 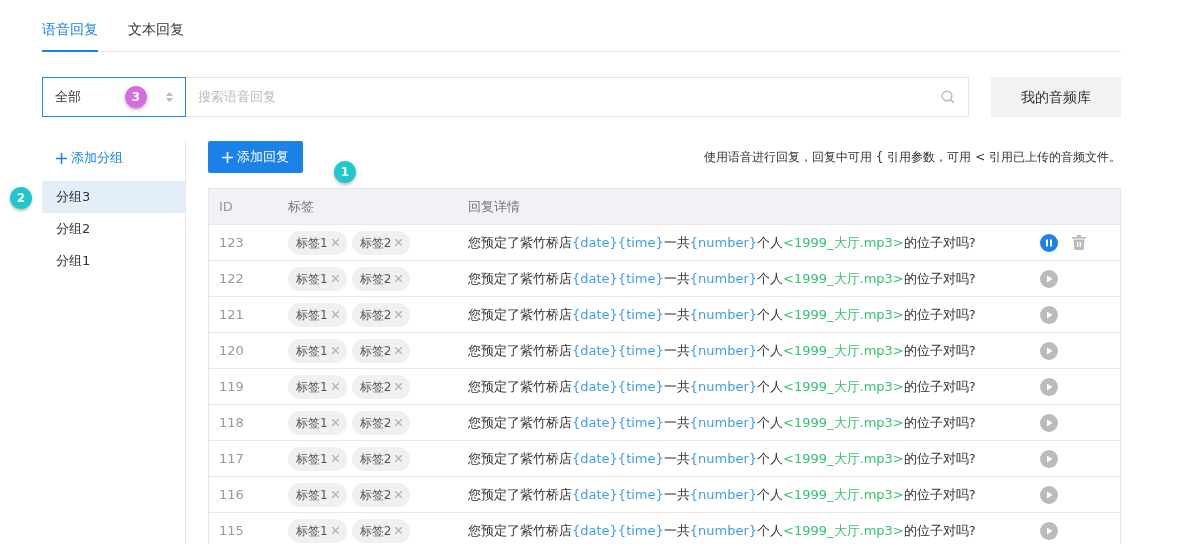 I want to click on table-cell-text: 115, so click(x=231, y=530).